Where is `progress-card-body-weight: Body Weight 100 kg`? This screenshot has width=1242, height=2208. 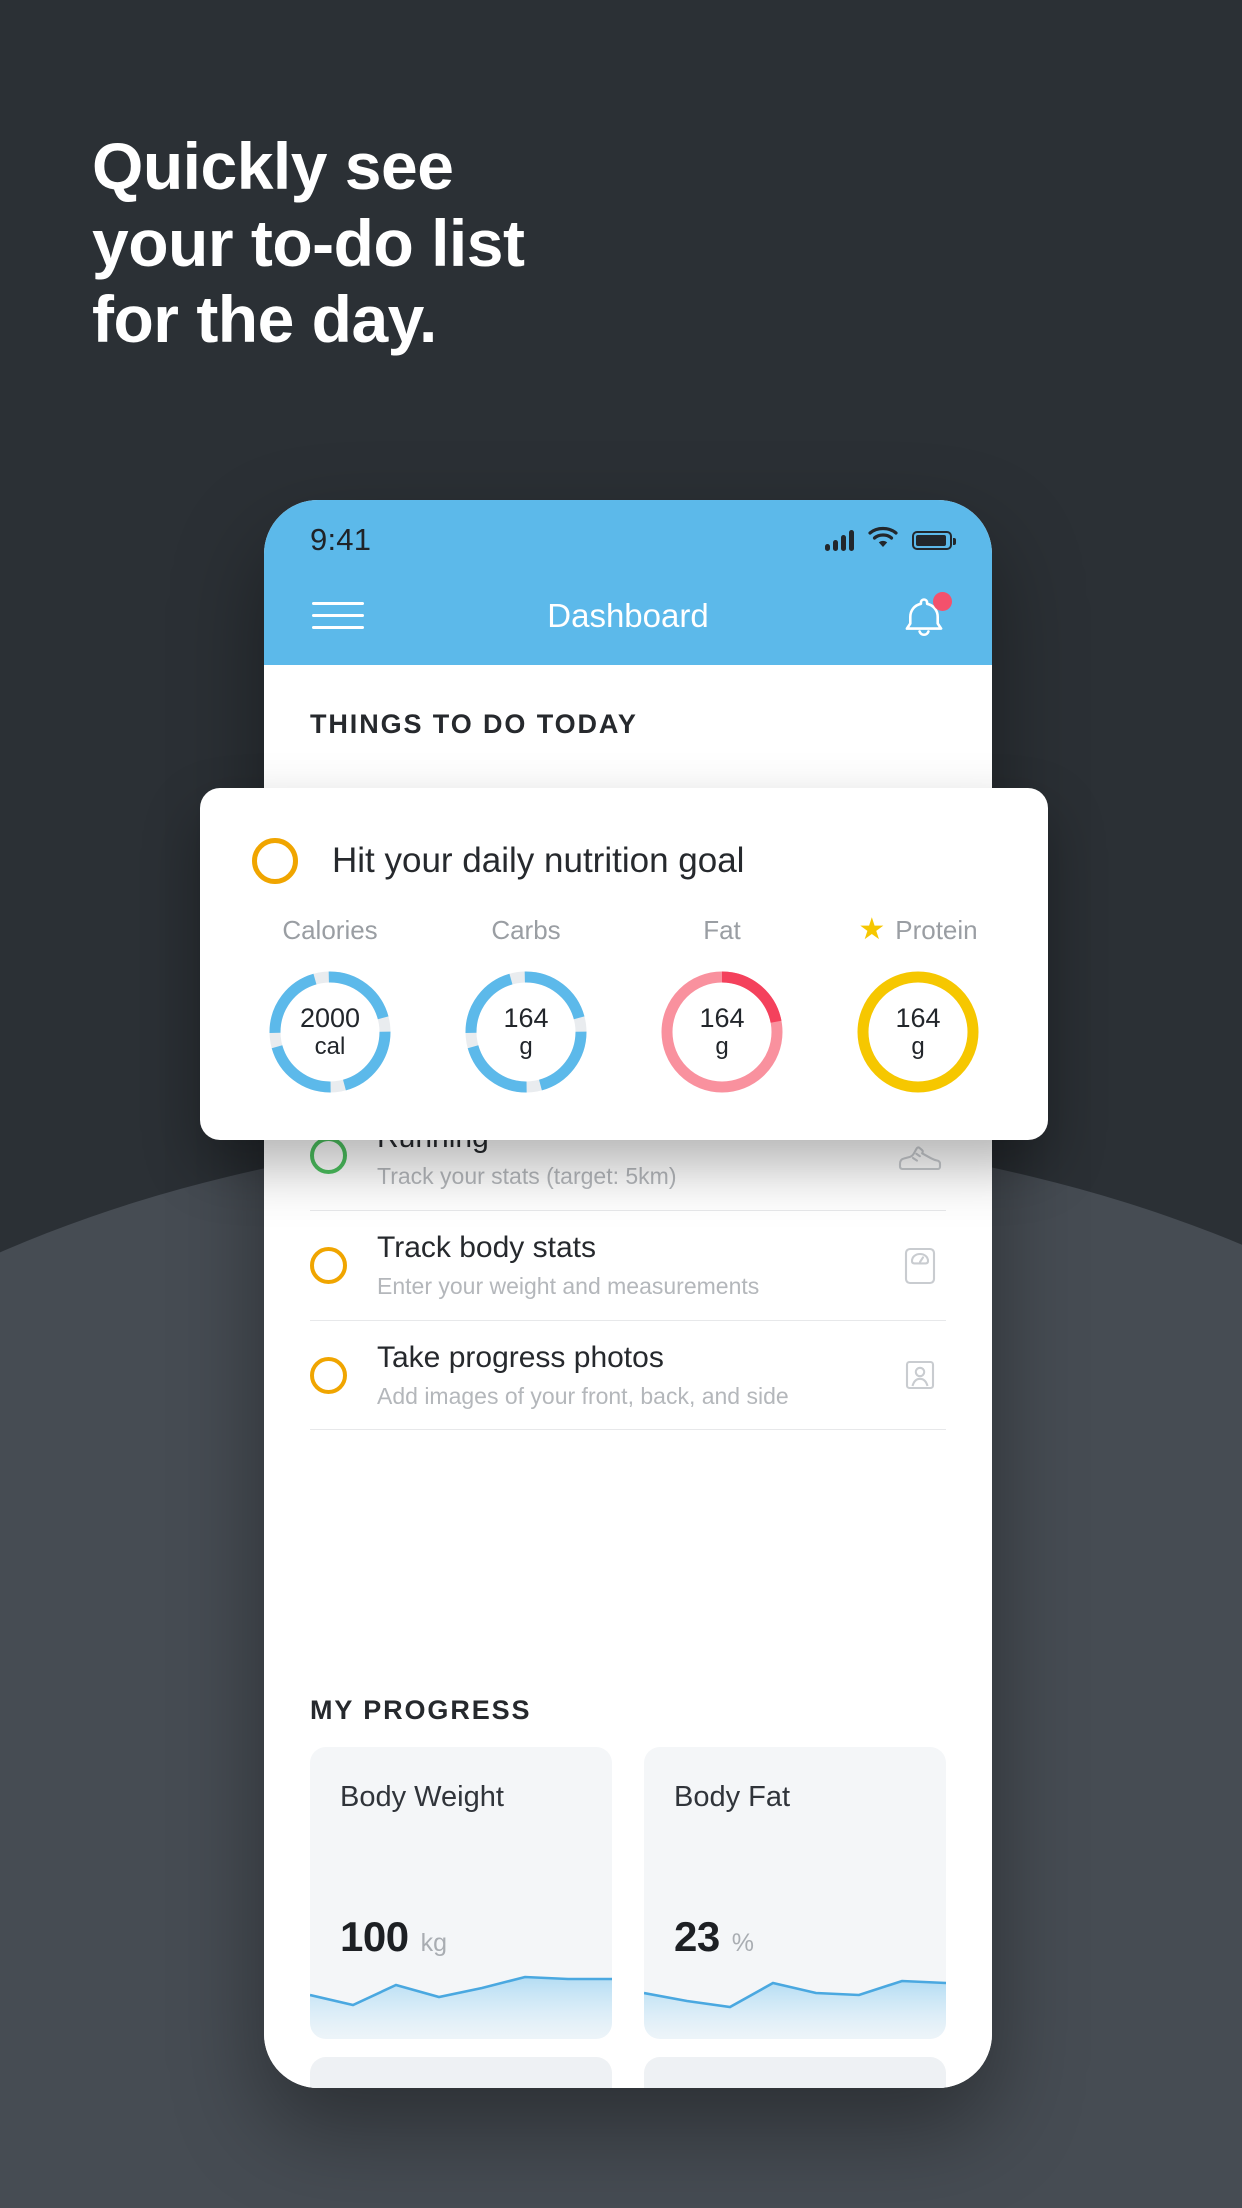
progress-card-body-weight: Body Weight 100 kg is located at coordinates (461, 1893).